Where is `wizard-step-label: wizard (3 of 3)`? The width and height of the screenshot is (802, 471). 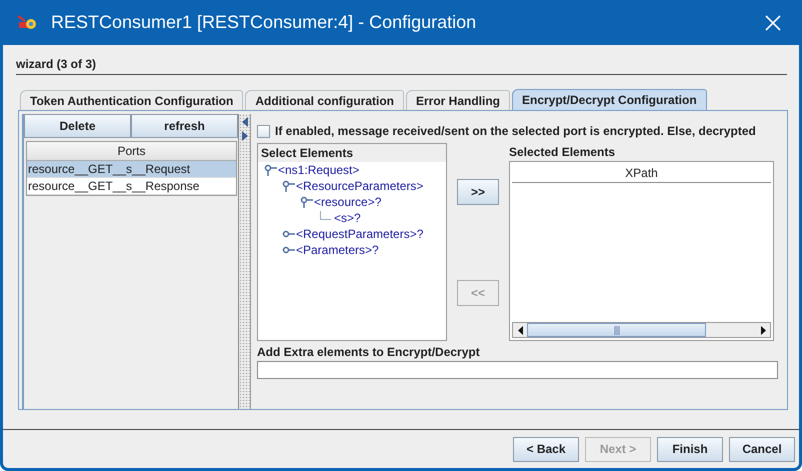
wizard-step-label: wizard (3 of 3) is located at coordinates (401, 66).